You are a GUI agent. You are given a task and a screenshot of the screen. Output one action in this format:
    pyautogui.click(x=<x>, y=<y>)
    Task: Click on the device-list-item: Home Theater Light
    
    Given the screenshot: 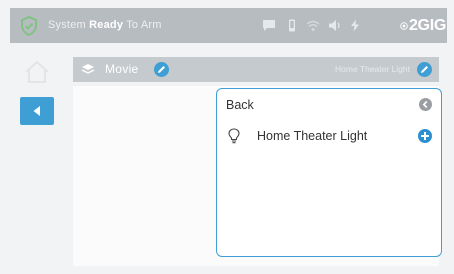 What is the action you would take?
    pyautogui.click(x=329, y=136)
    